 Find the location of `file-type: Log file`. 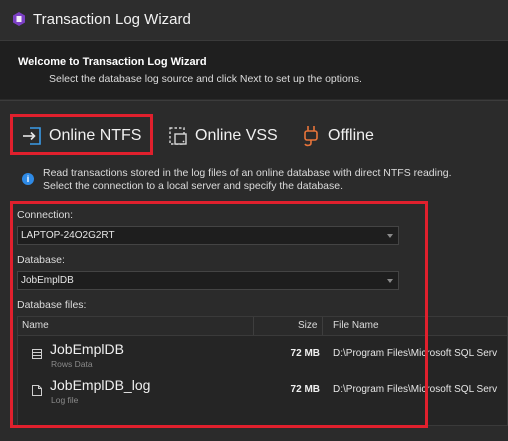

file-type: Log file is located at coordinates (65, 400).